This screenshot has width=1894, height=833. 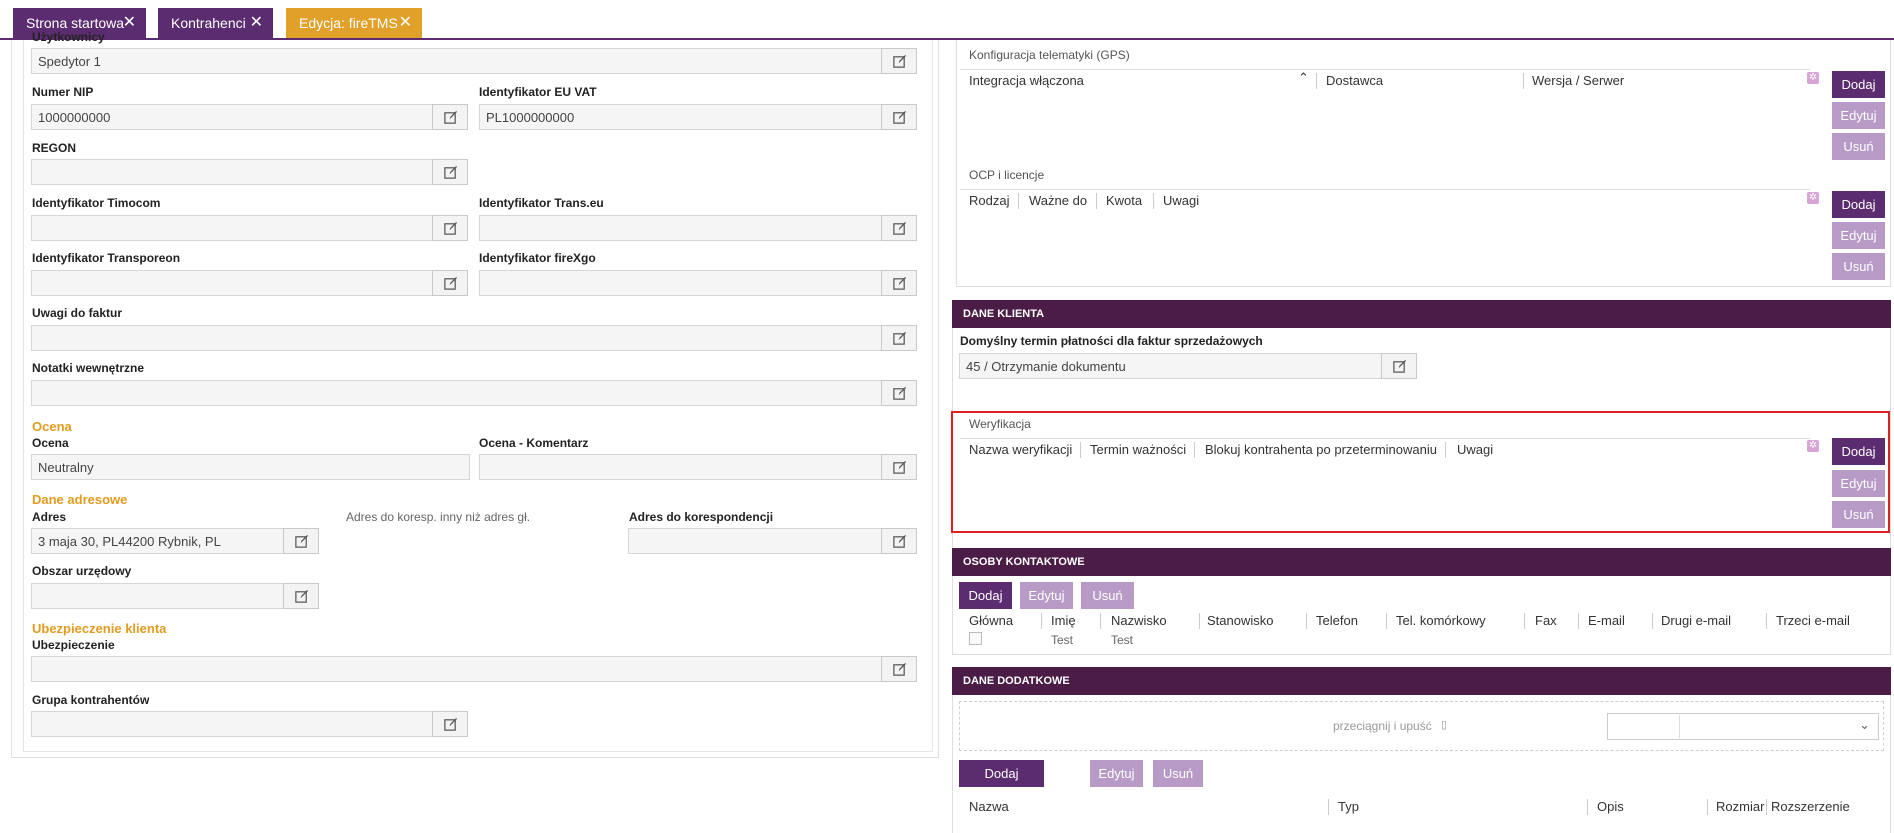 What do you see at coordinates (457, 393) in the screenshot?
I see `internal-notes-field` at bounding box center [457, 393].